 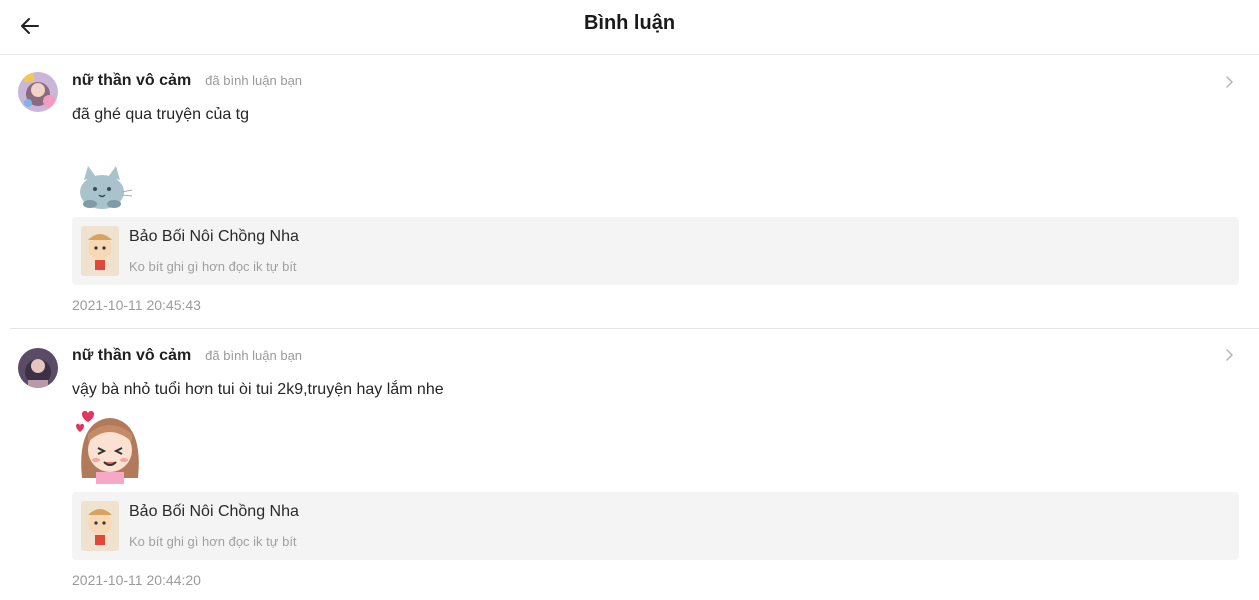 What do you see at coordinates (629, 23) in the screenshot?
I see `page-title: Bình luận` at bounding box center [629, 23].